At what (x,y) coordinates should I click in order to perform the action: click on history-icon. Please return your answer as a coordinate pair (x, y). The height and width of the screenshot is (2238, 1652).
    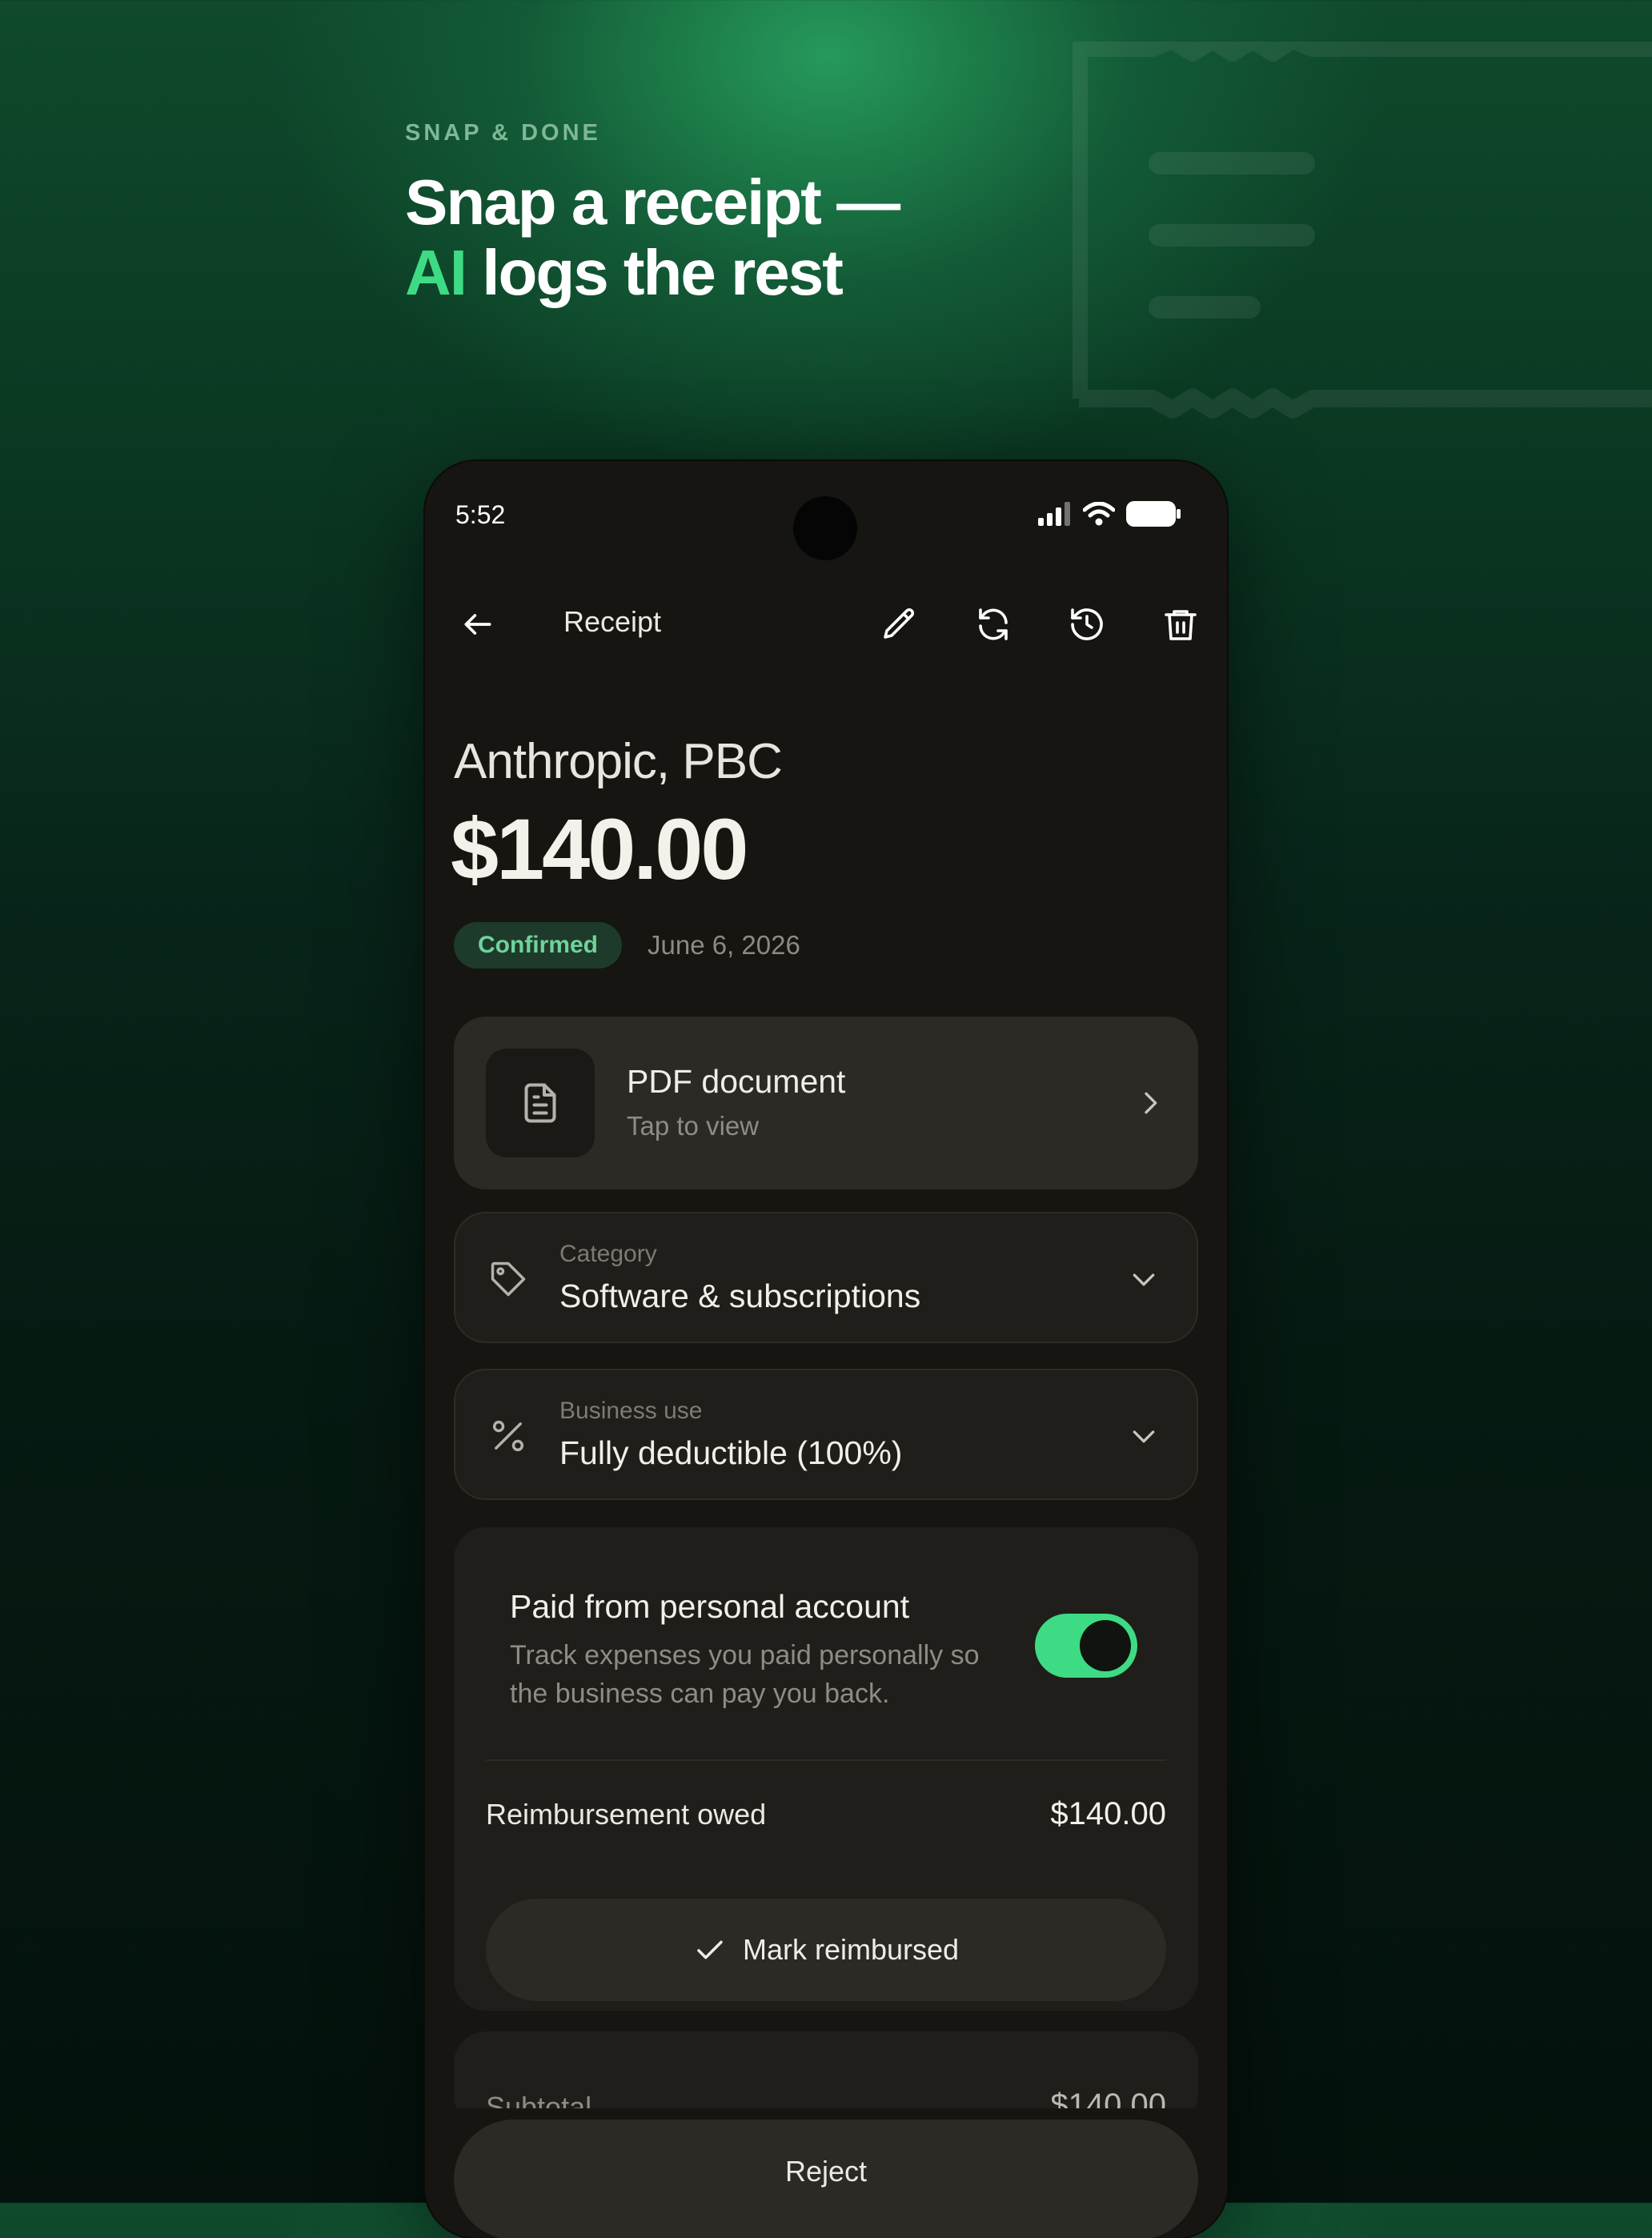
    Looking at the image, I should click on (1087, 624).